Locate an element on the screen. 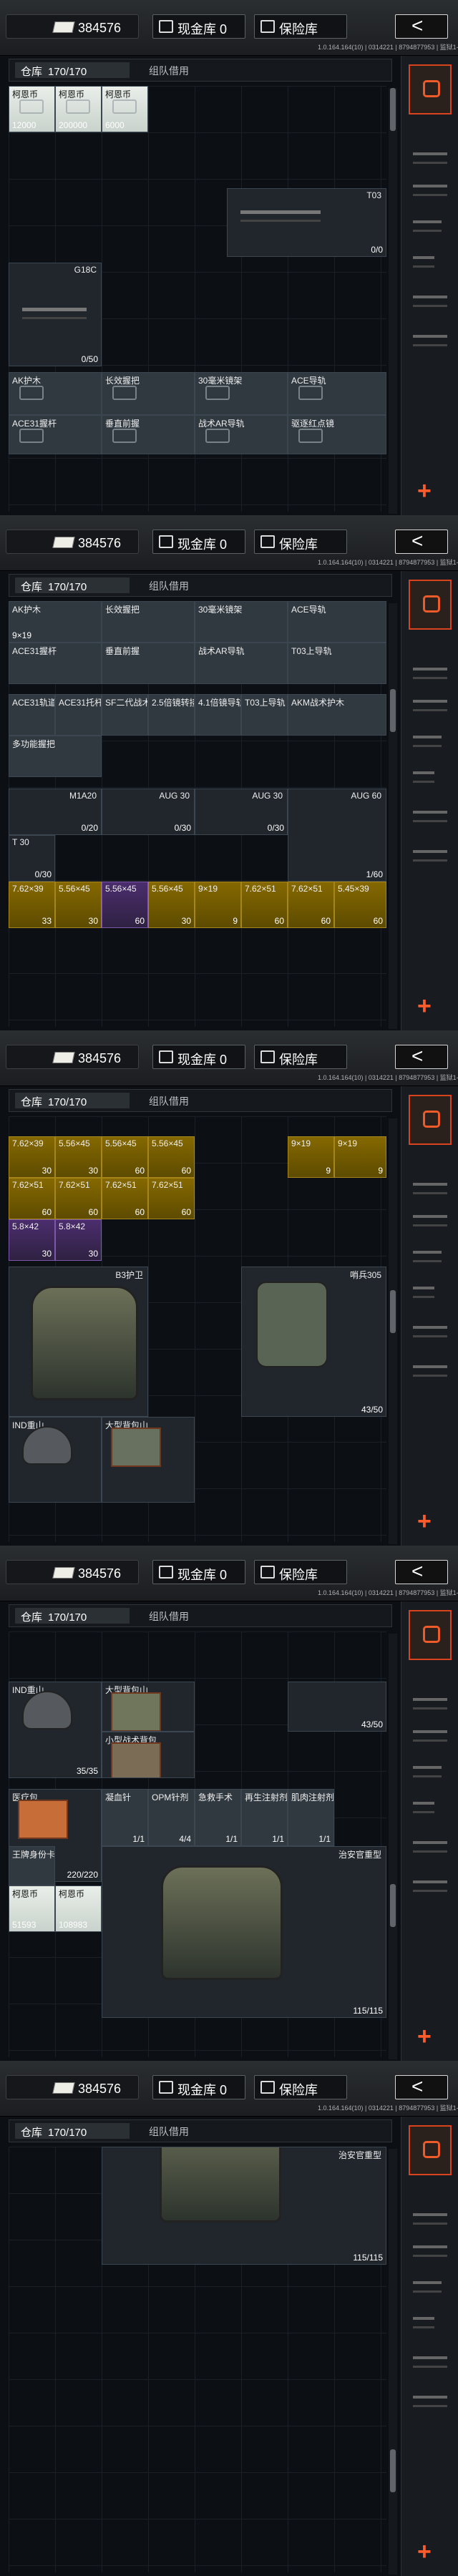  inventory-item: ACE31轨道 is located at coordinates (32, 715).